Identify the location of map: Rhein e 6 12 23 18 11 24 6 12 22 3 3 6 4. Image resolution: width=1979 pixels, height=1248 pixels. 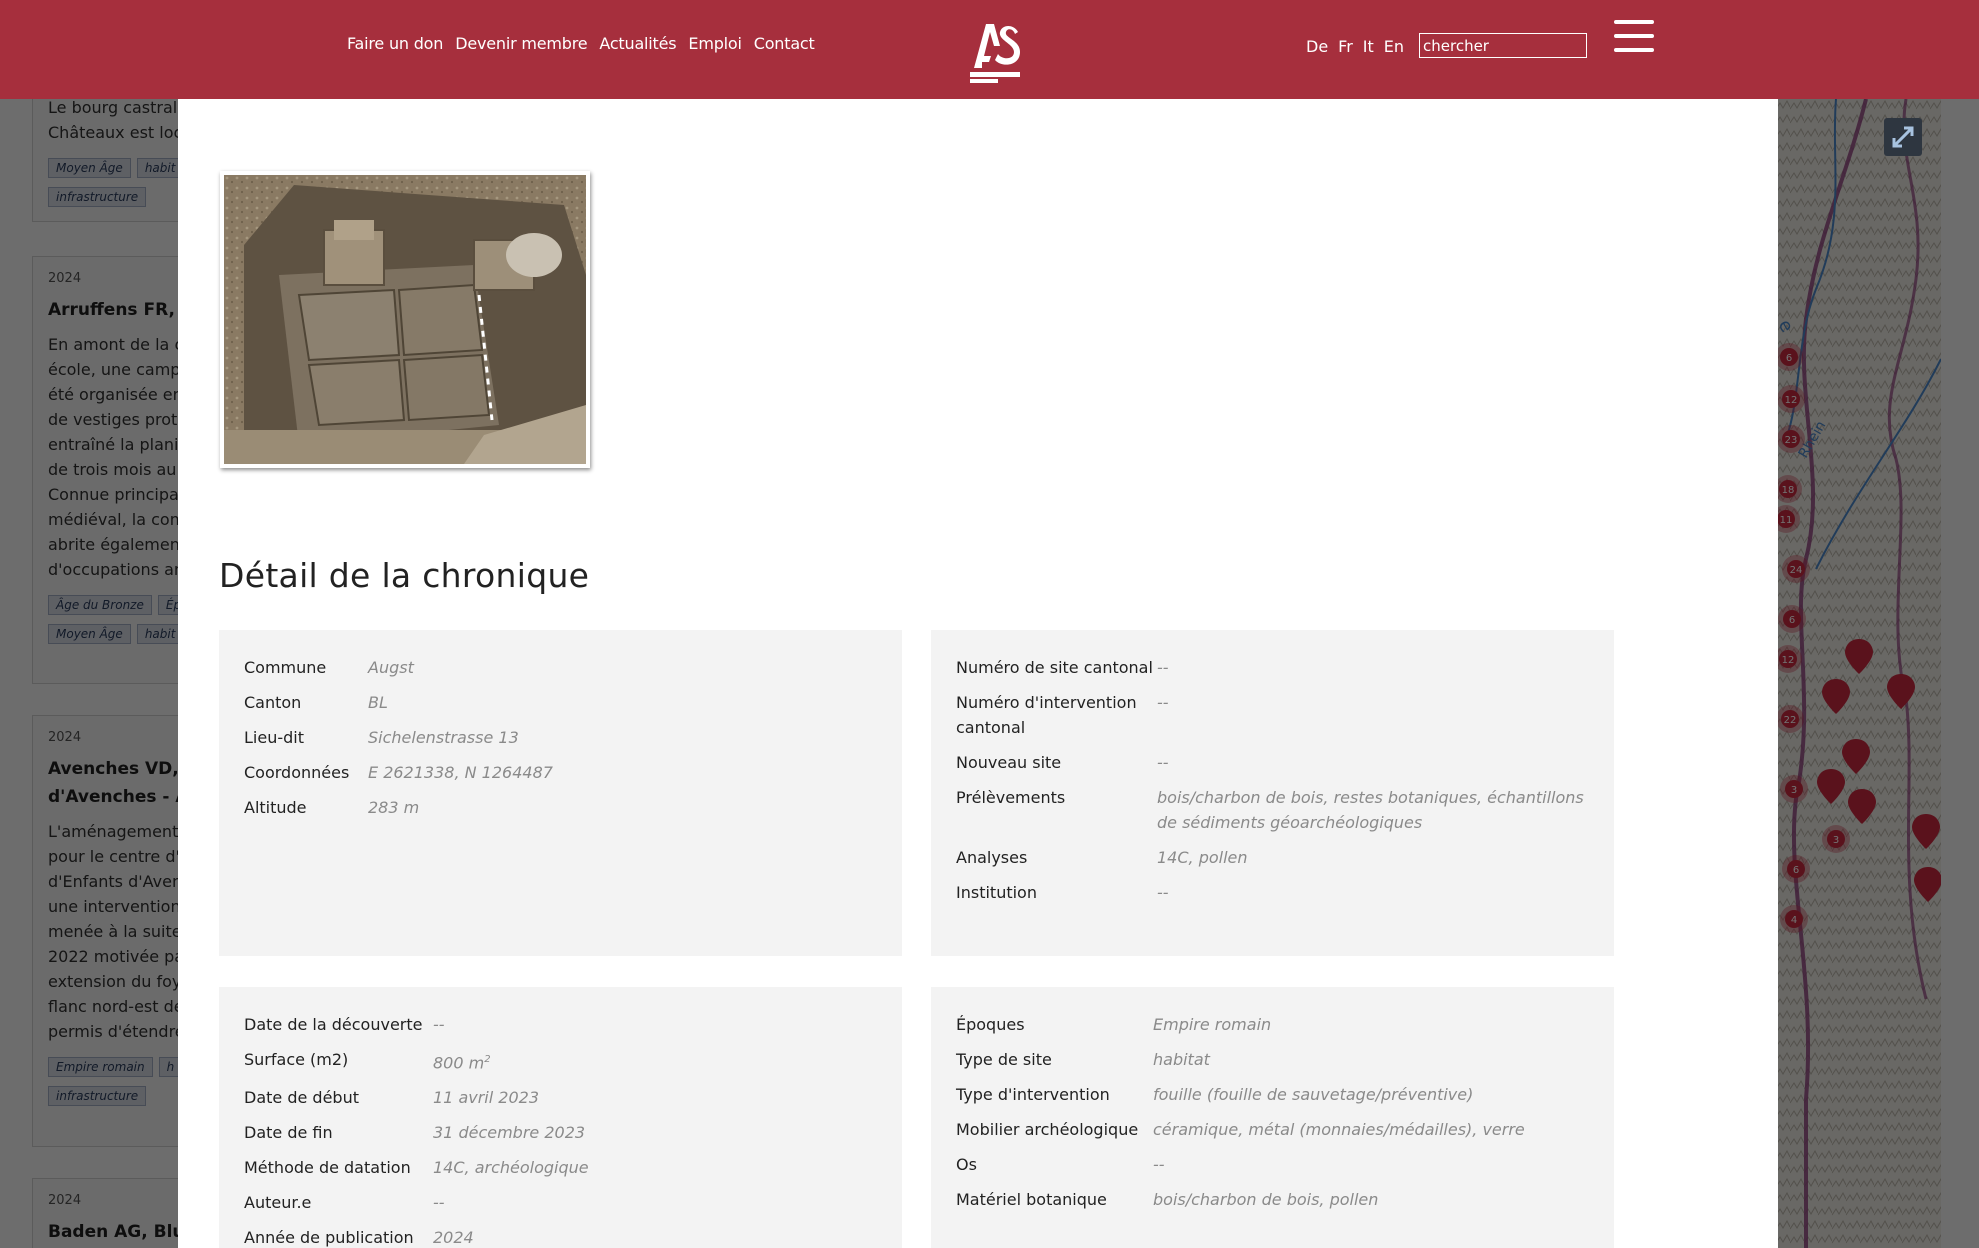
(1858, 673).